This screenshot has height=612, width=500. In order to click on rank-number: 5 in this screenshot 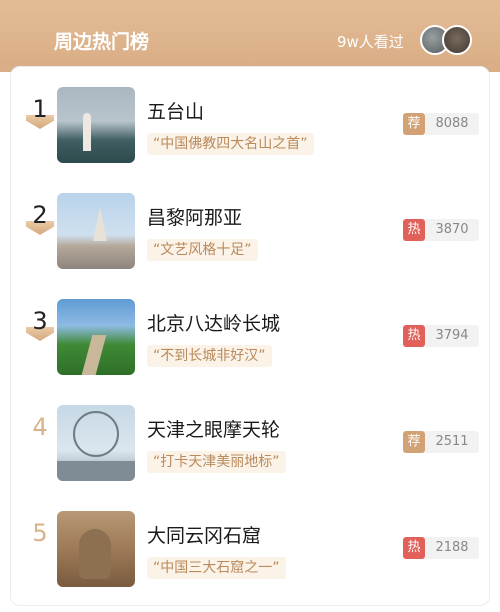, I will do `click(40, 533)`.